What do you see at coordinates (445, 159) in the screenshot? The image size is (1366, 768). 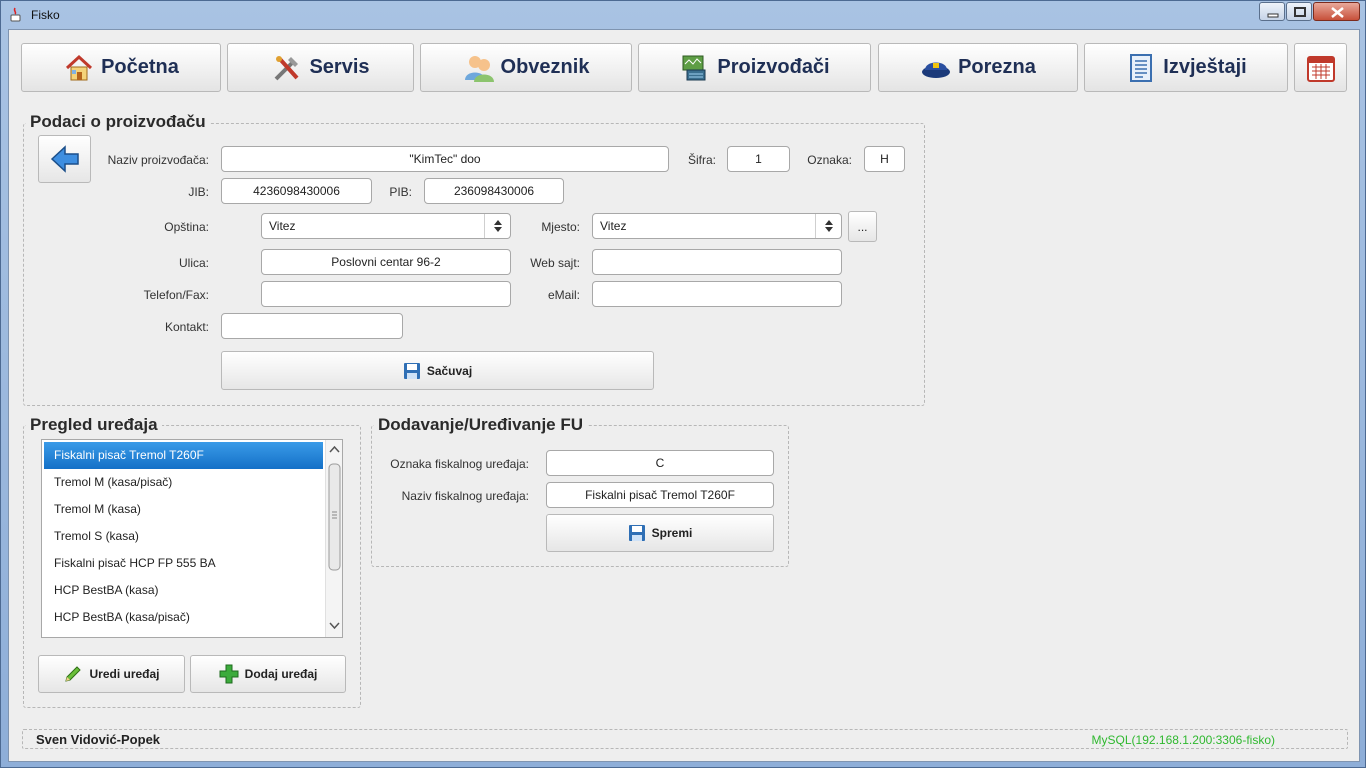 I see `producer-name-field: "KimTec" doo` at bounding box center [445, 159].